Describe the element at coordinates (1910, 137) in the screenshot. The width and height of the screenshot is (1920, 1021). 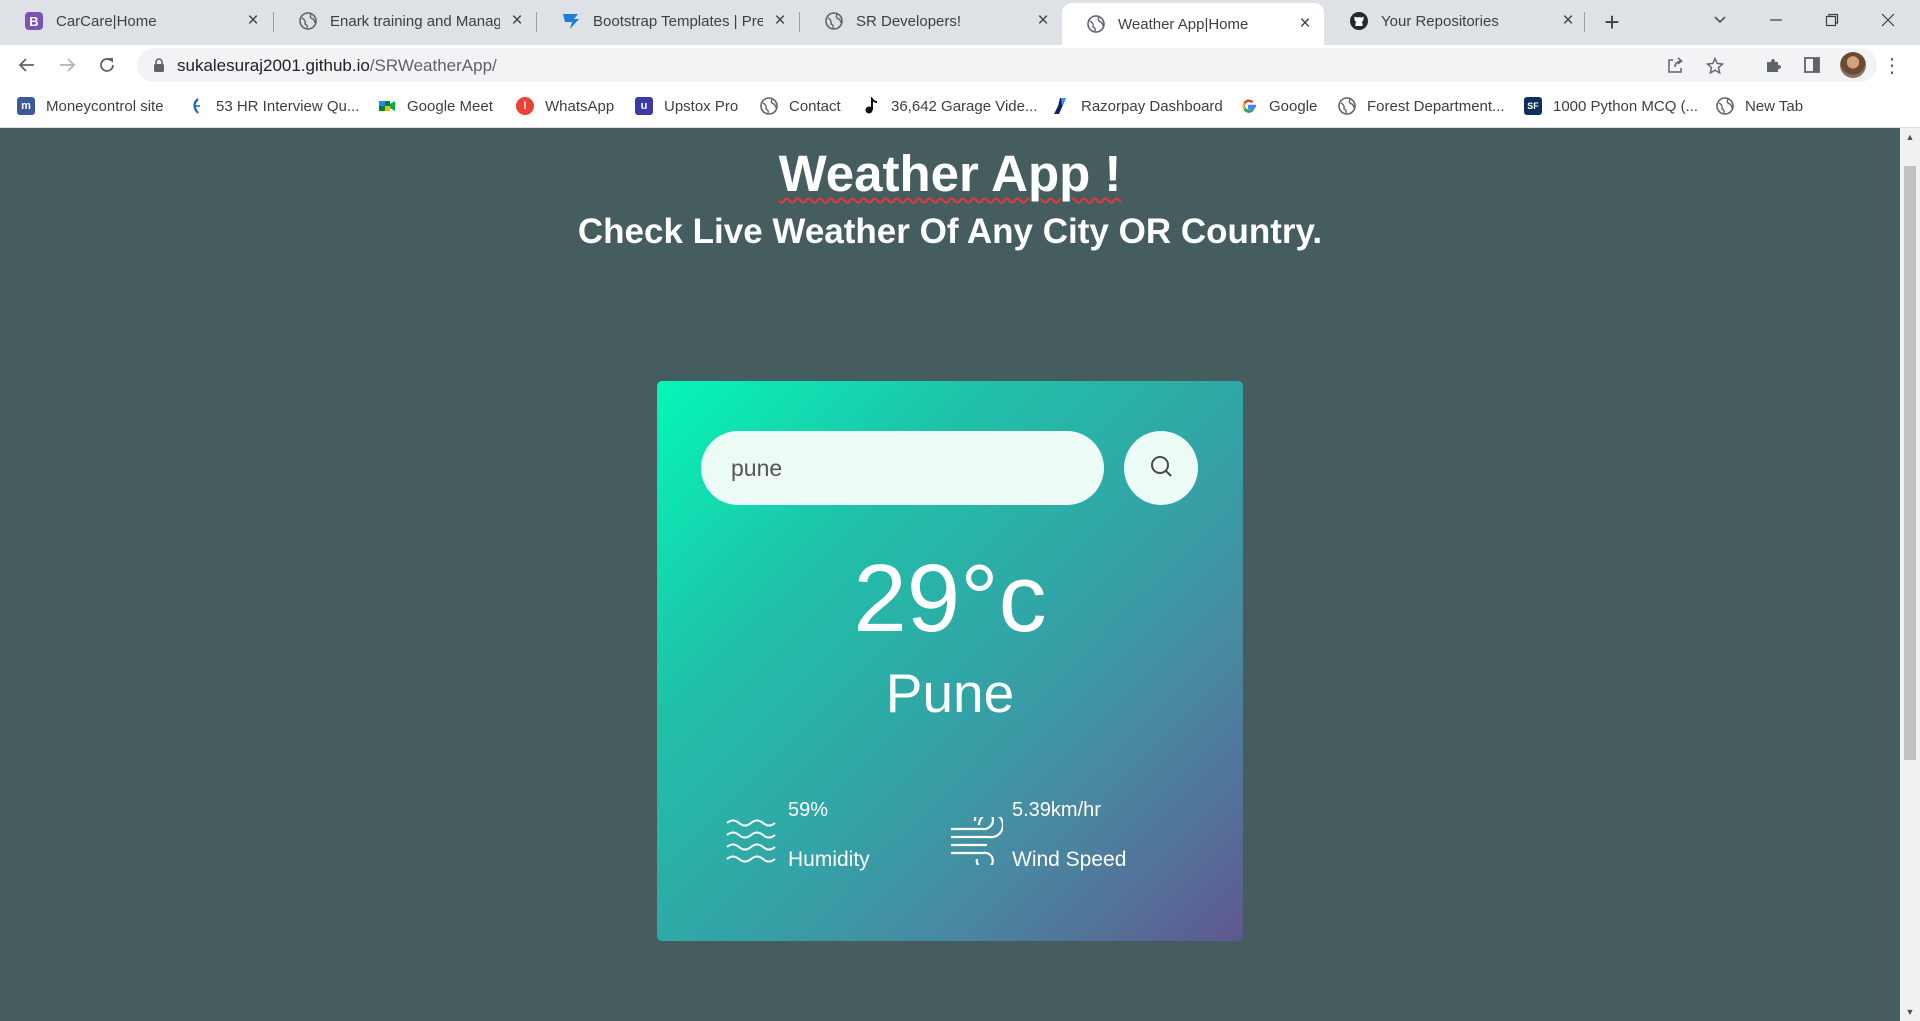
I see `scroll-up-arrow-icon: ▲` at that location.